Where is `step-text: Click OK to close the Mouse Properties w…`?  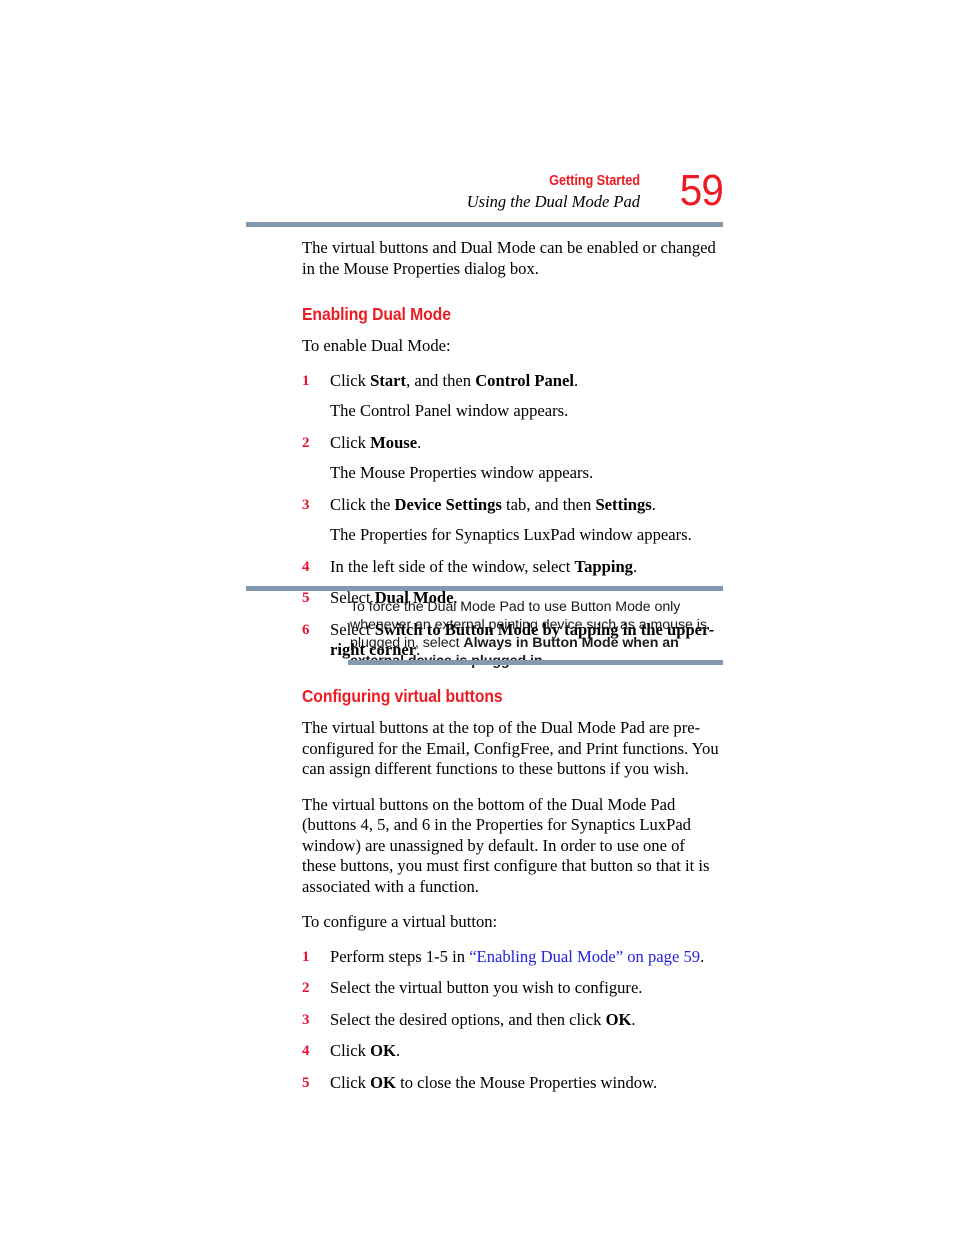 step-text: Click OK to close the Mouse Properties w… is located at coordinates (493, 1082).